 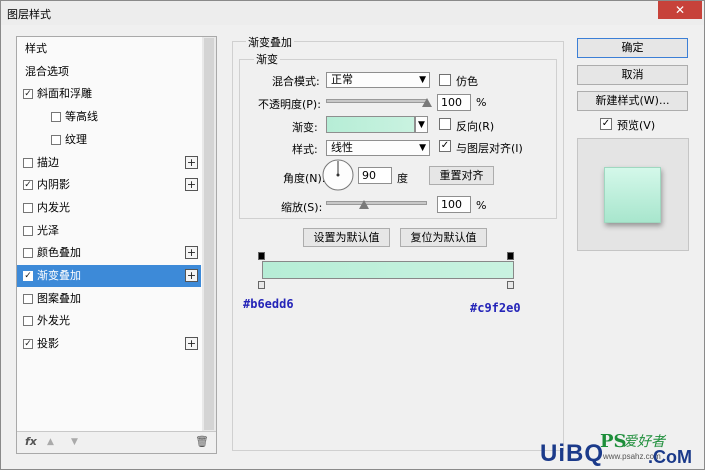 I want to click on move-down-icon: ▼, so click(x=74, y=442).